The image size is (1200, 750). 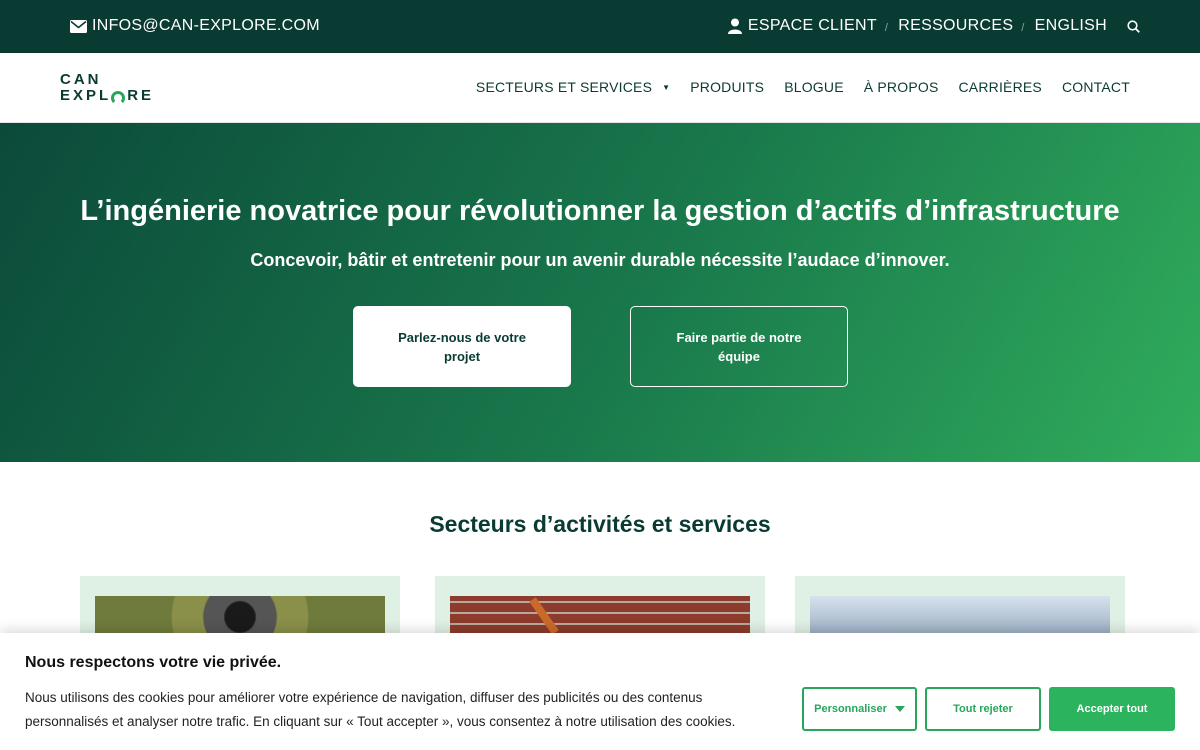 What do you see at coordinates (1096, 87) in the screenshot?
I see `nav-item-contact: CONTACT` at bounding box center [1096, 87].